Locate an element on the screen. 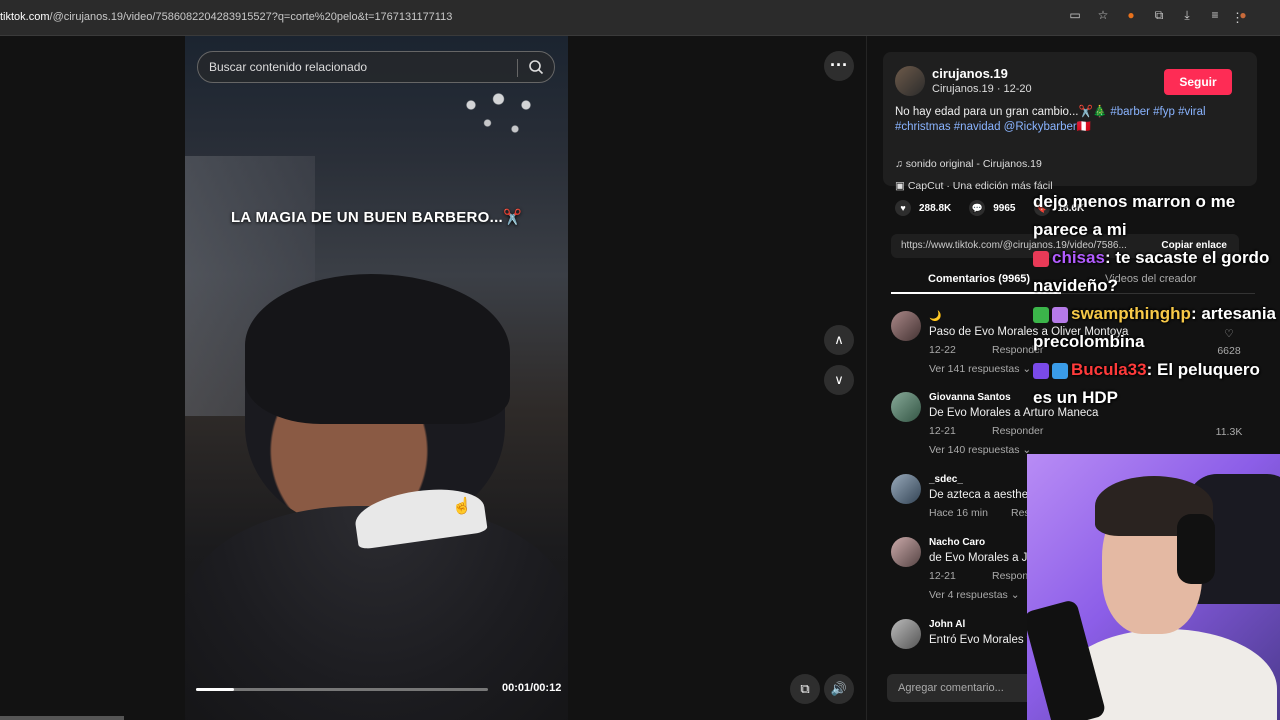 Image resolution: width=1280 pixels, height=720 pixels. comment-text: Entró Evo Morales y is located at coordinates (981, 640).